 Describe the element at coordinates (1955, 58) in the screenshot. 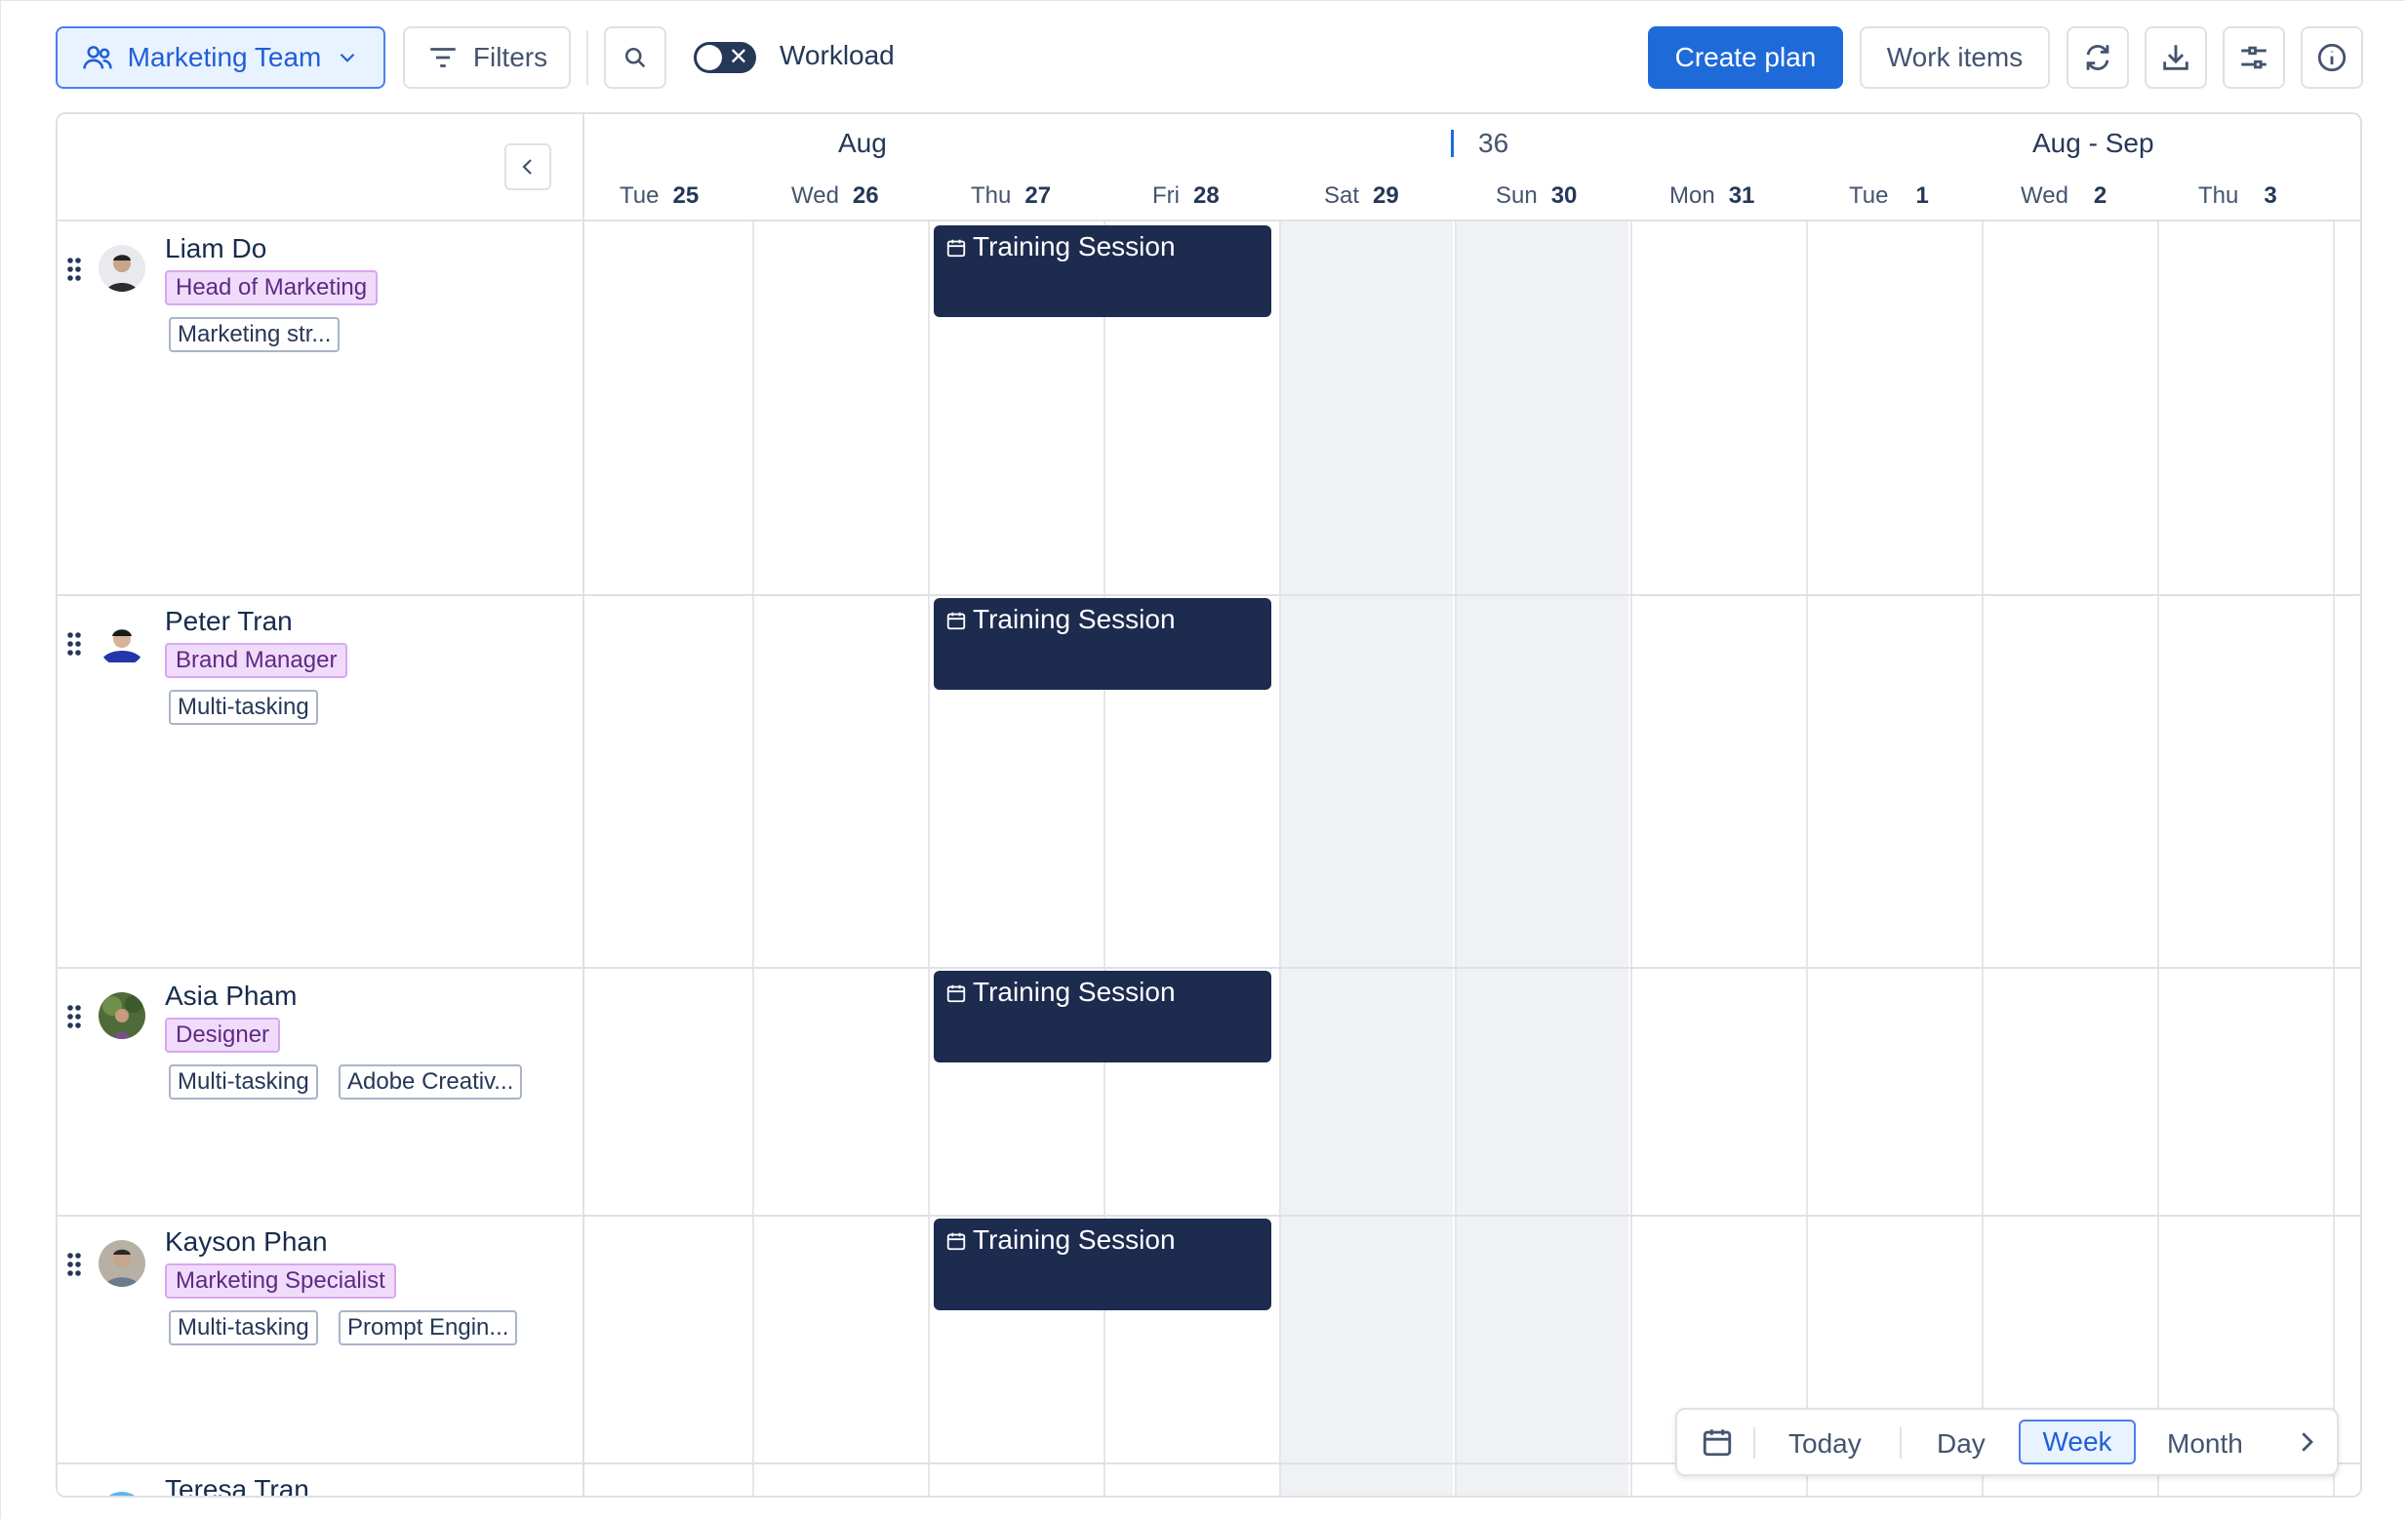

I see `work-items-button: Work items` at that location.